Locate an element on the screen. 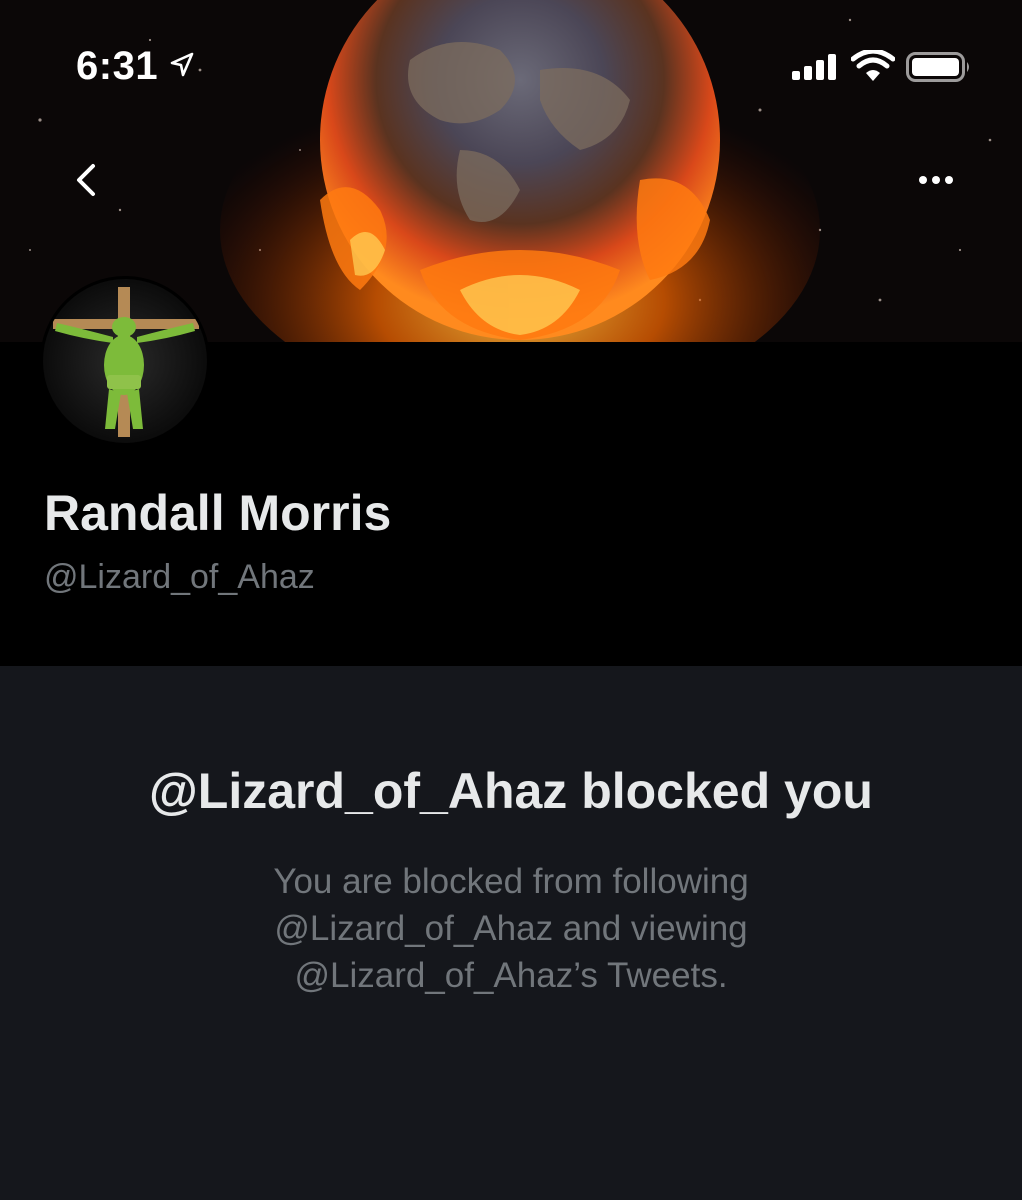 The image size is (1022, 1200). location-arrow-icon is located at coordinates (182, 64).